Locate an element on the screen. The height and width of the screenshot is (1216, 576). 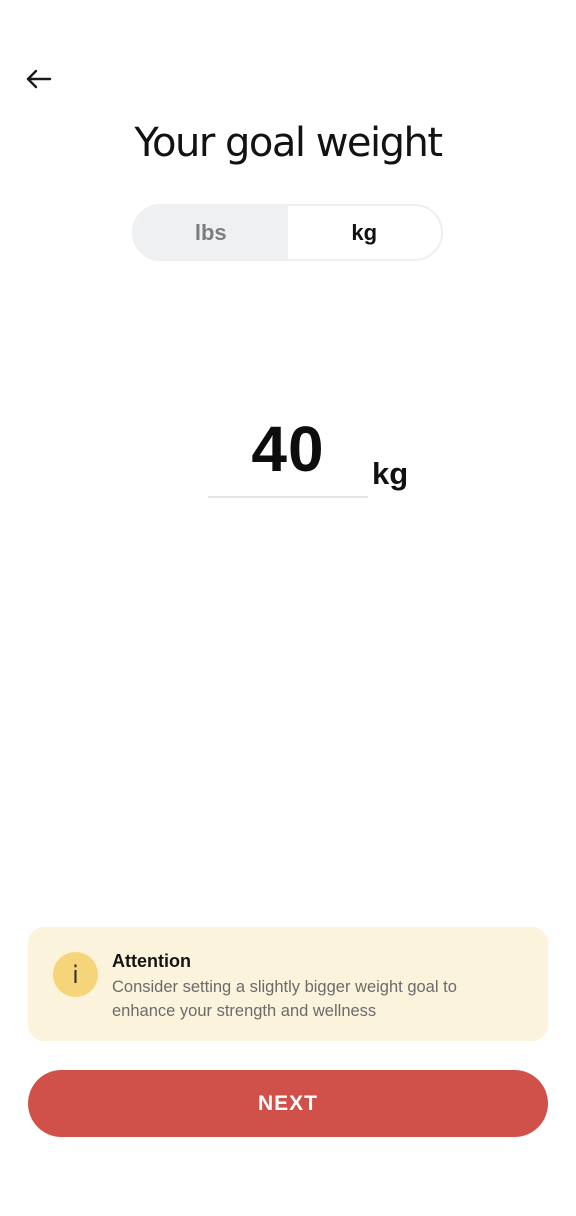
weight-value: 40 is located at coordinates (288, 449).